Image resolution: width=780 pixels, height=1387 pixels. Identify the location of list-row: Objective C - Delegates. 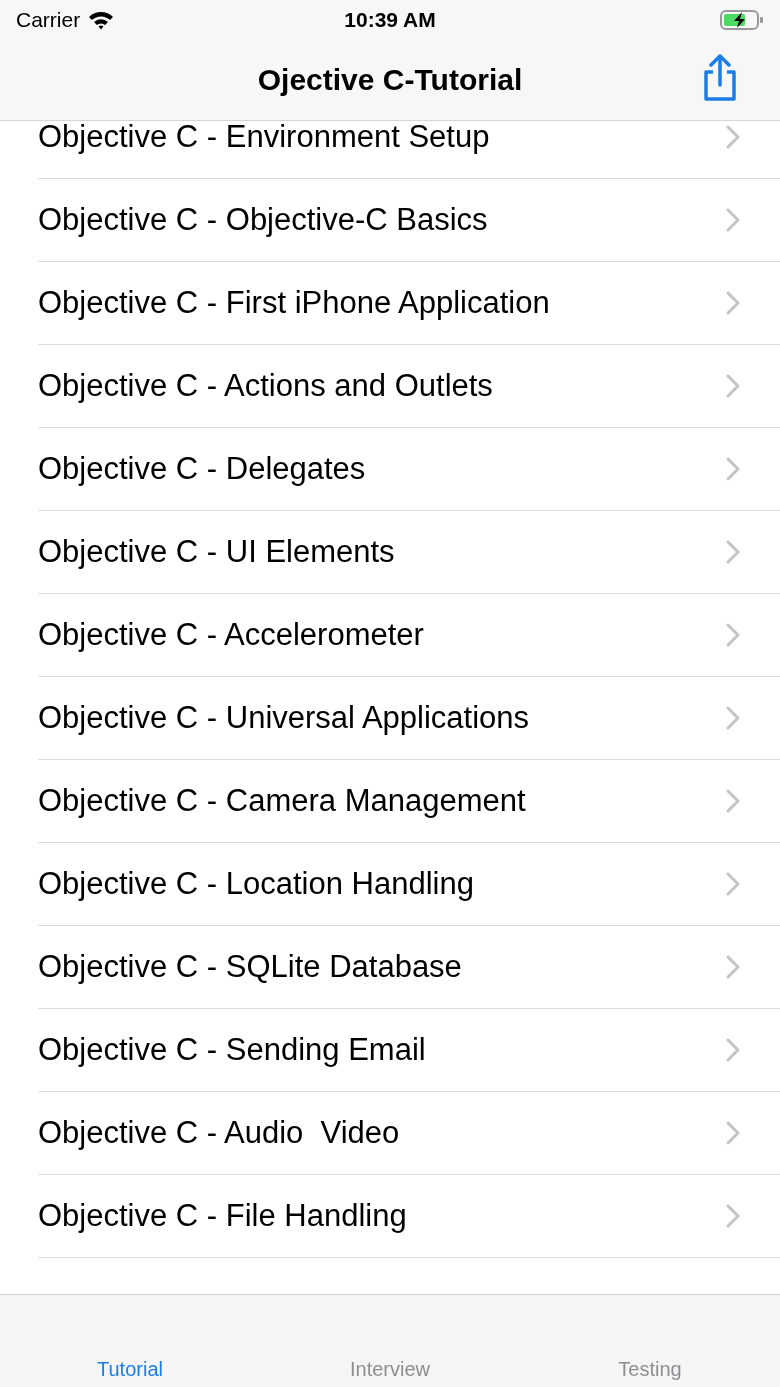
(409, 469).